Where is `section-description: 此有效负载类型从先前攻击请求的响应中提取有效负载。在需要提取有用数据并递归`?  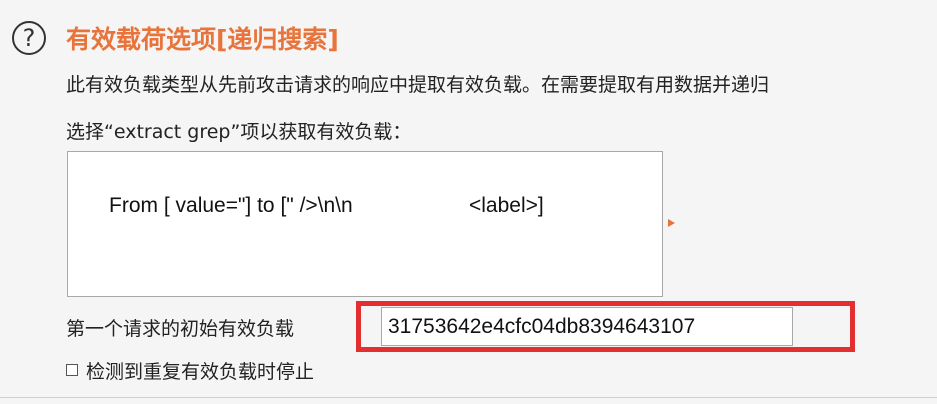
section-description: 此有效负载类型从先前攻击请求的响应中提取有效负载。在需要提取有用数据并递归 is located at coordinates (418, 85).